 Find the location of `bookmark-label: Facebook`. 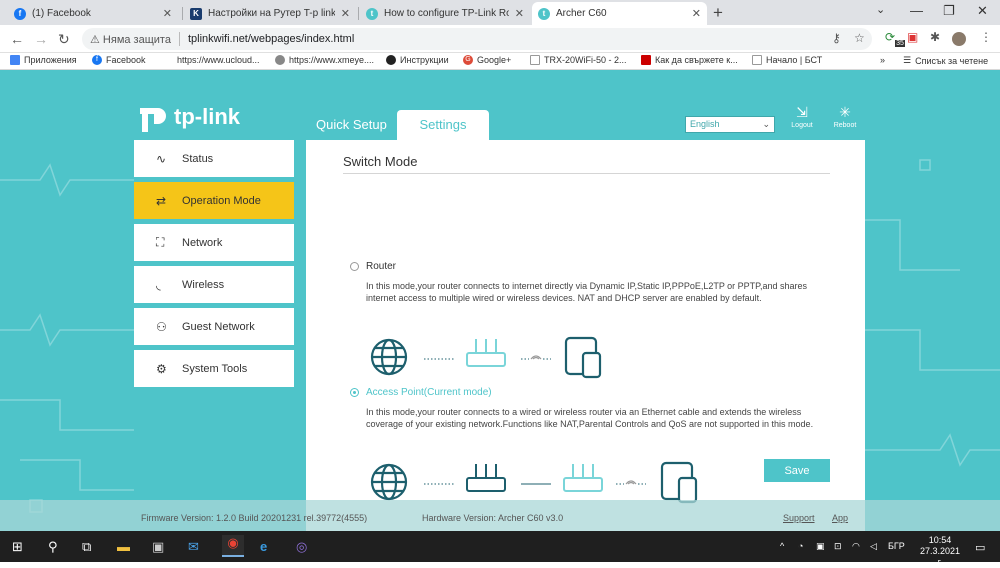

bookmark-label: Facebook is located at coordinates (126, 60).